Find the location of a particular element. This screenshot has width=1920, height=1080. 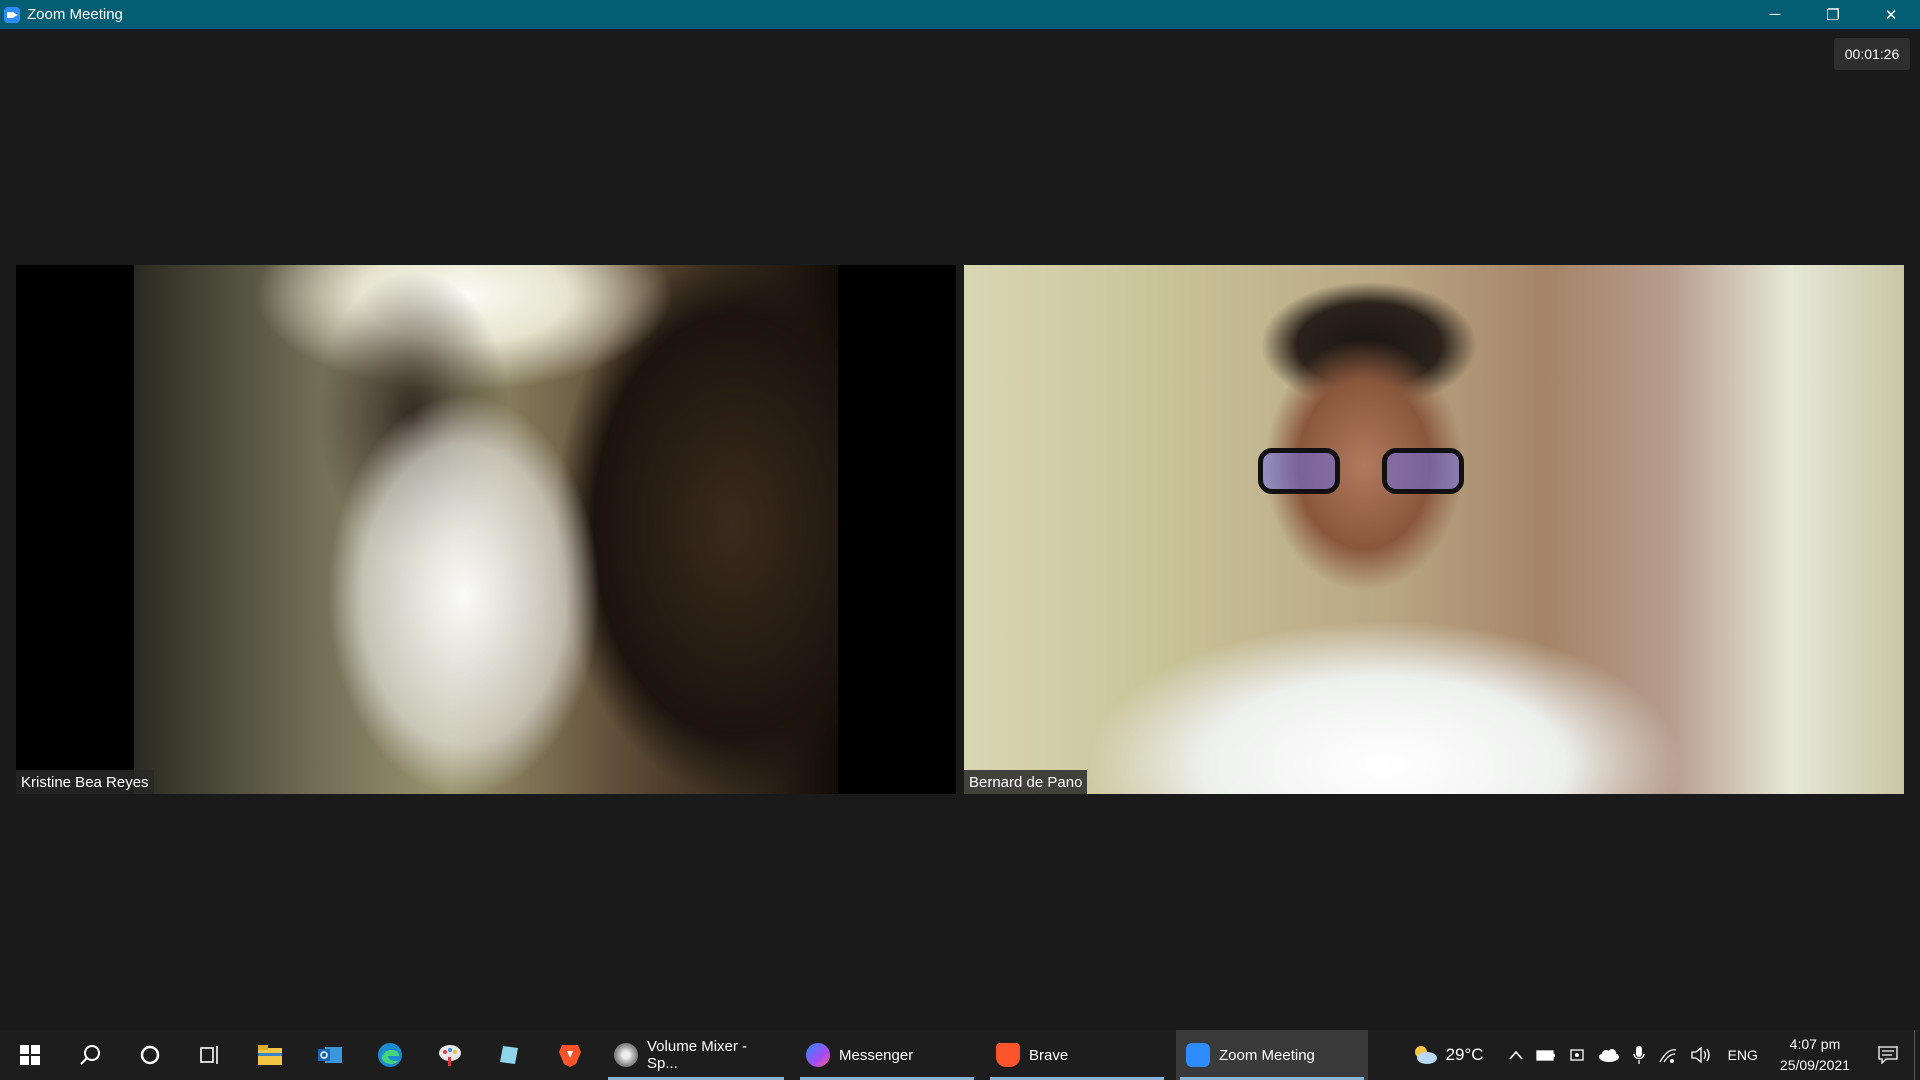

paint-icon is located at coordinates (450, 1055).